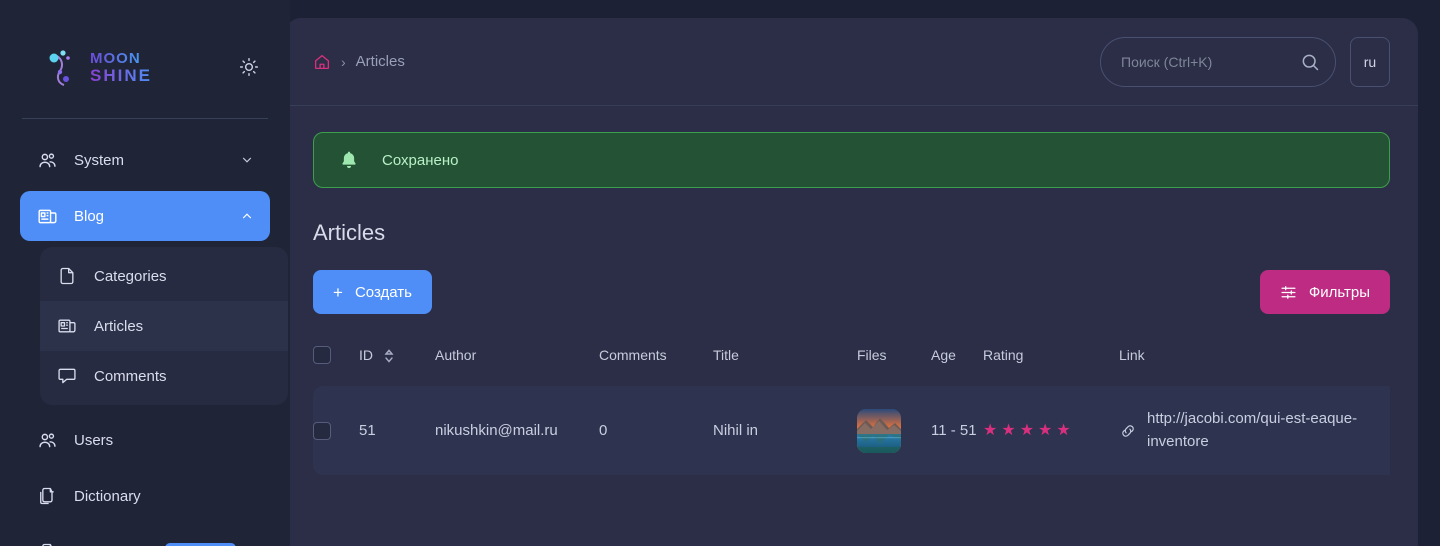 The image size is (1440, 546). I want to click on sidebar-item-comments: Comments, so click(164, 376).